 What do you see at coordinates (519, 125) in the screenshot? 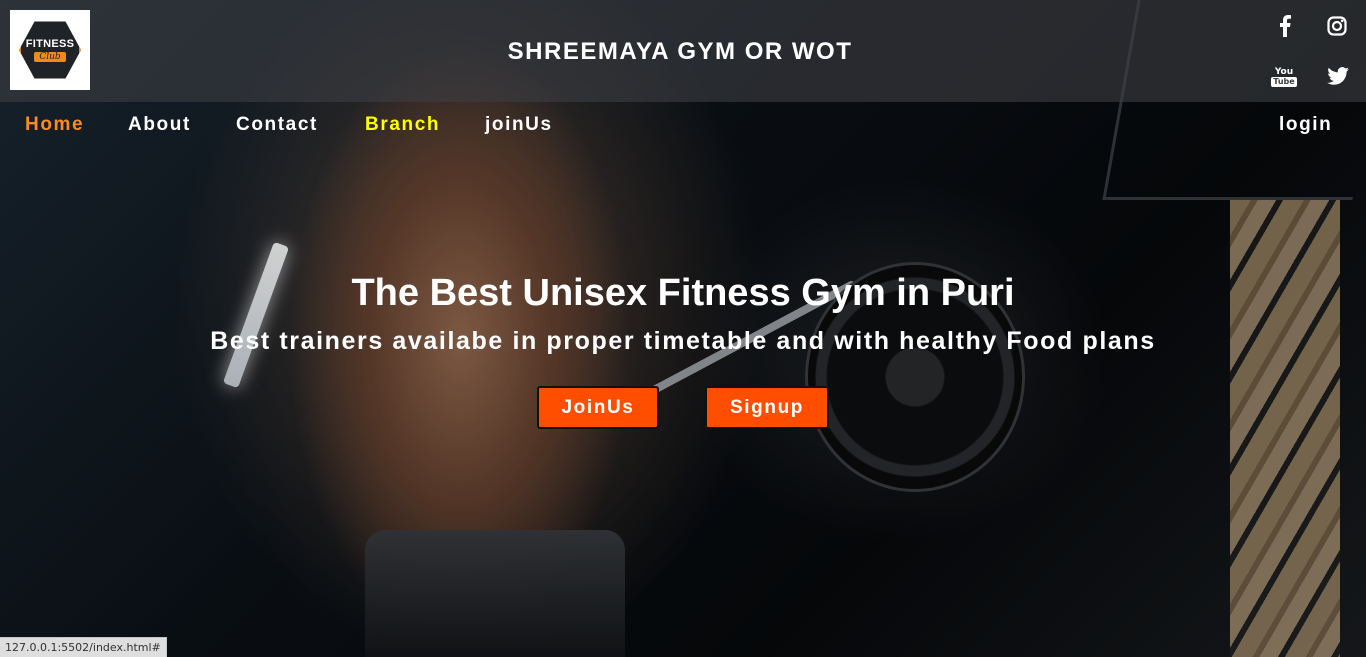
I see `nav-joinus: joinUs` at bounding box center [519, 125].